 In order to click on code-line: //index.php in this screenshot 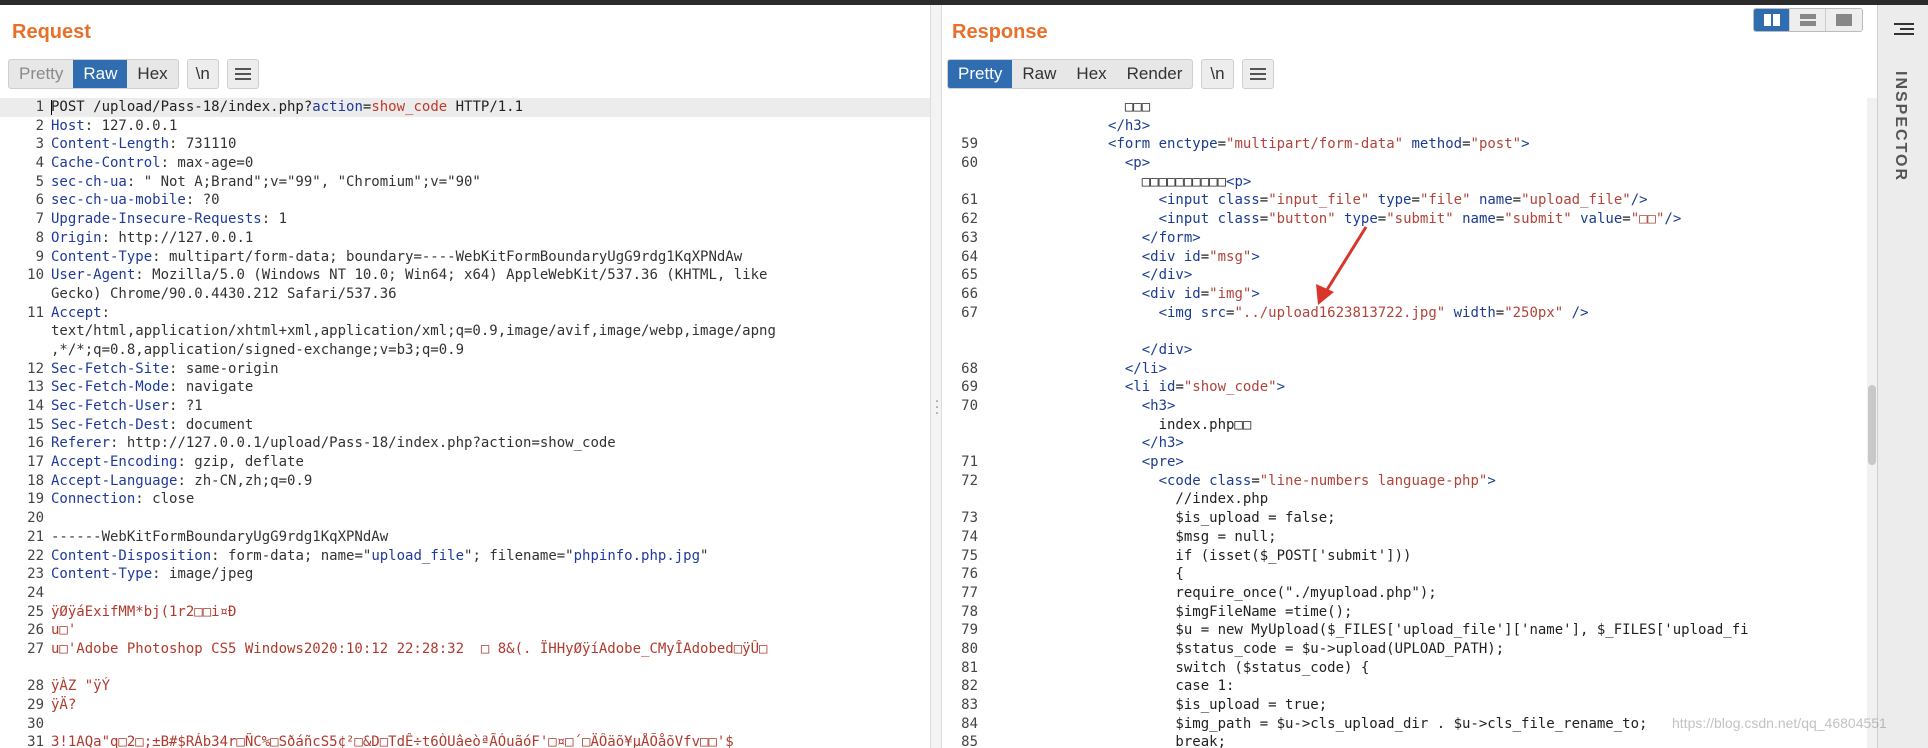, I will do `click(1409, 499)`.